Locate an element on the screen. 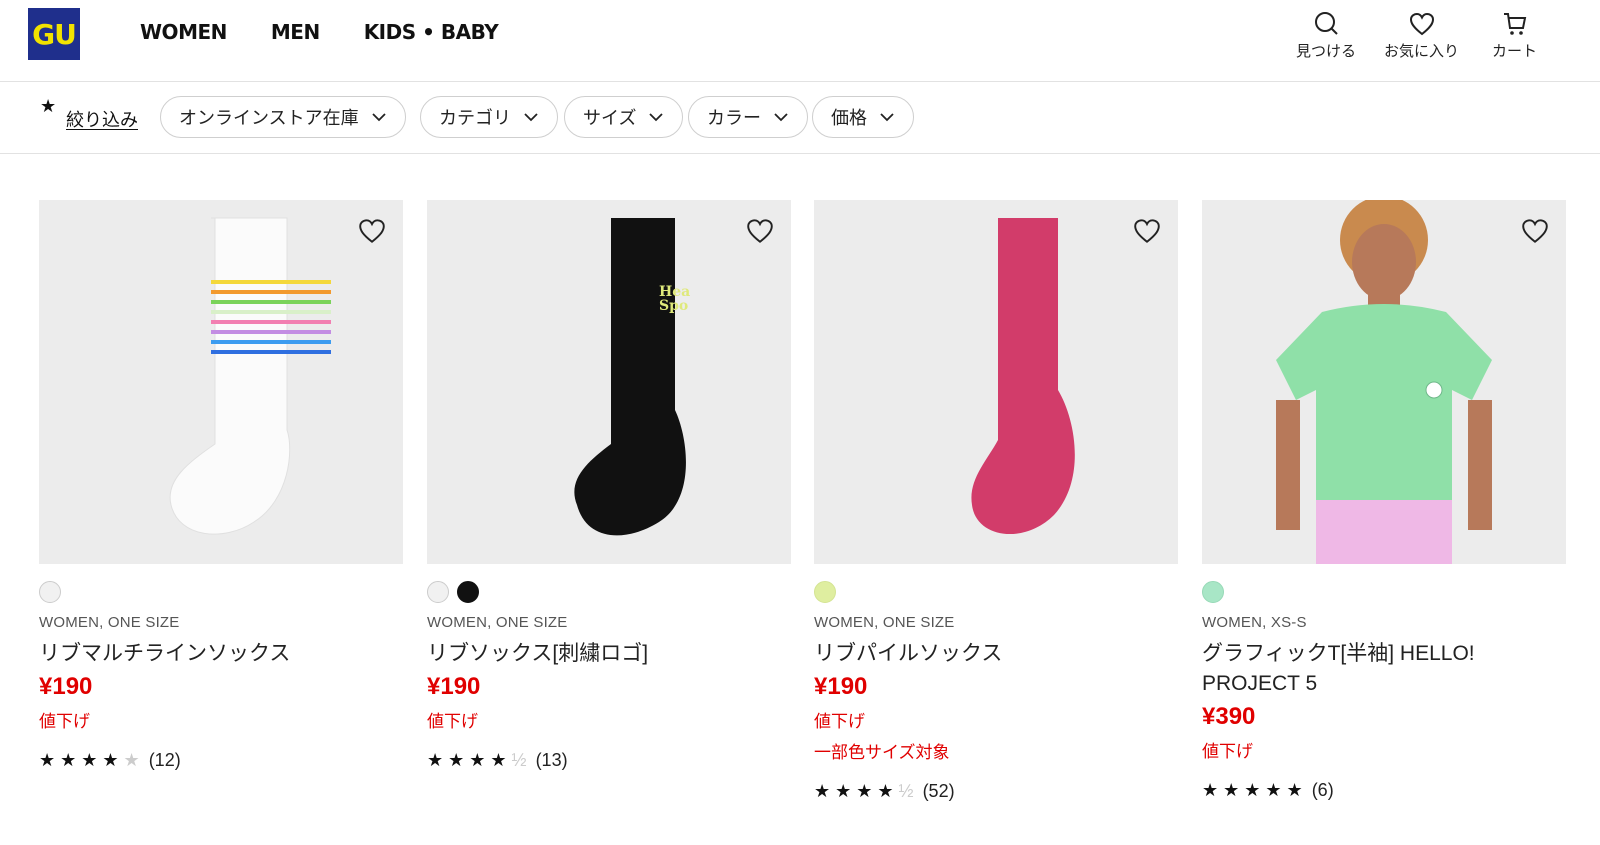 This screenshot has width=1600, height=845. cart-label: カート is located at coordinates (1515, 51).